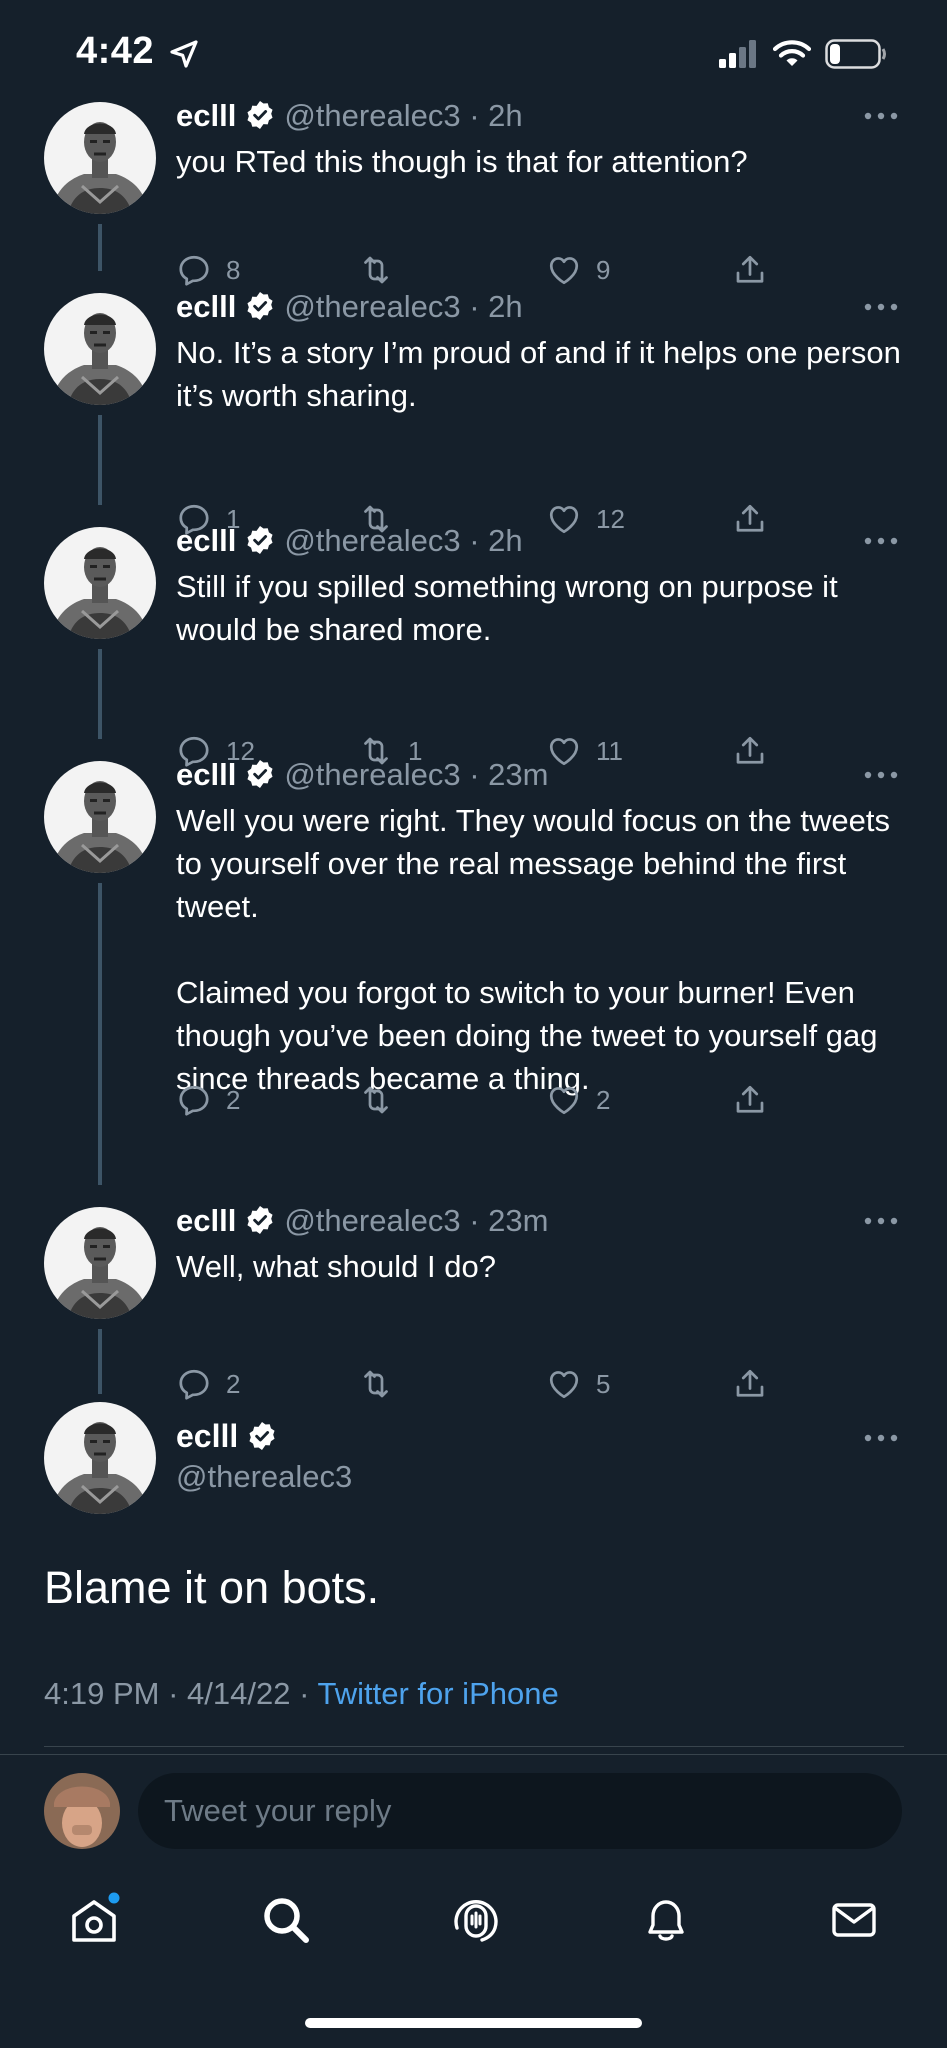 The height and width of the screenshot is (2048, 947). Describe the element at coordinates (476, 1388) in the screenshot. I see `tweet-actions: 2 5` at that location.